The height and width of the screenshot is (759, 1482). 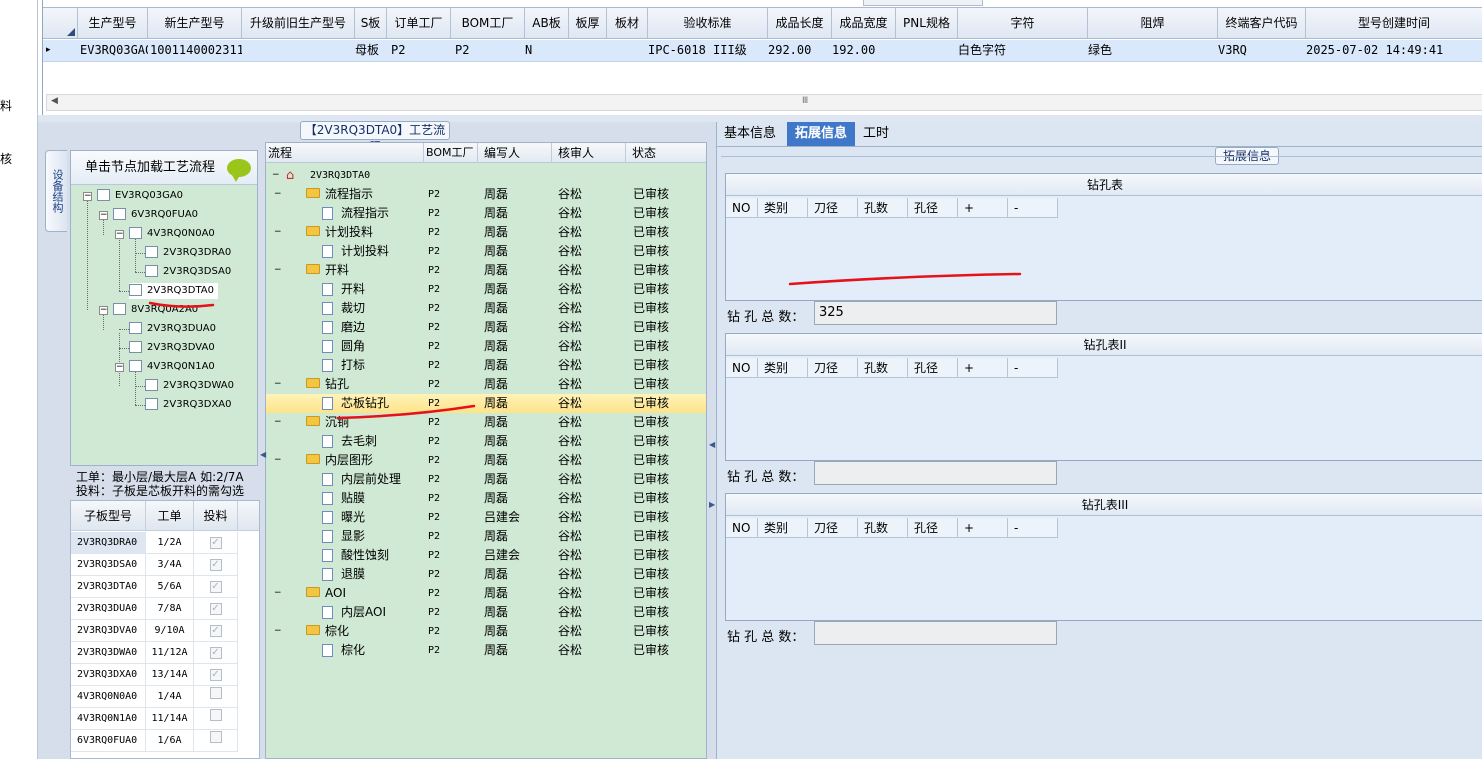 What do you see at coordinates (547, 23) in the screenshot?
I see `col-header: AB板` at bounding box center [547, 23].